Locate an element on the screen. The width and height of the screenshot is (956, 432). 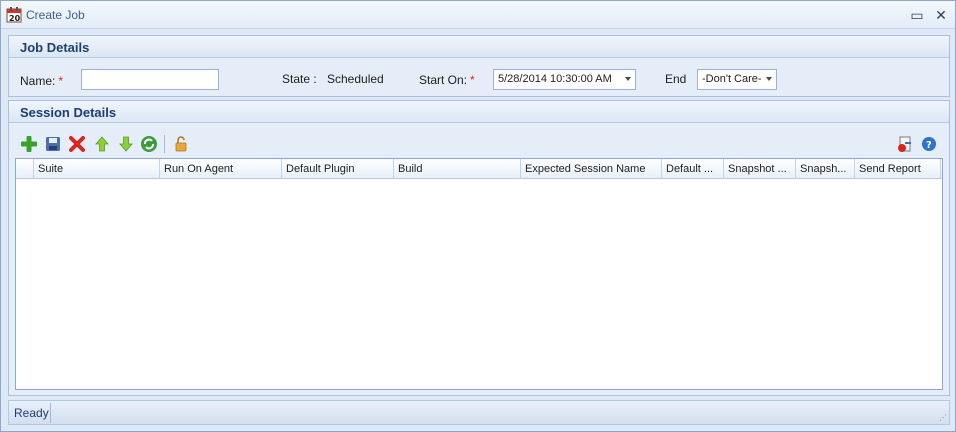
column-header-default-plugin: Default Plugin is located at coordinates (338, 169).